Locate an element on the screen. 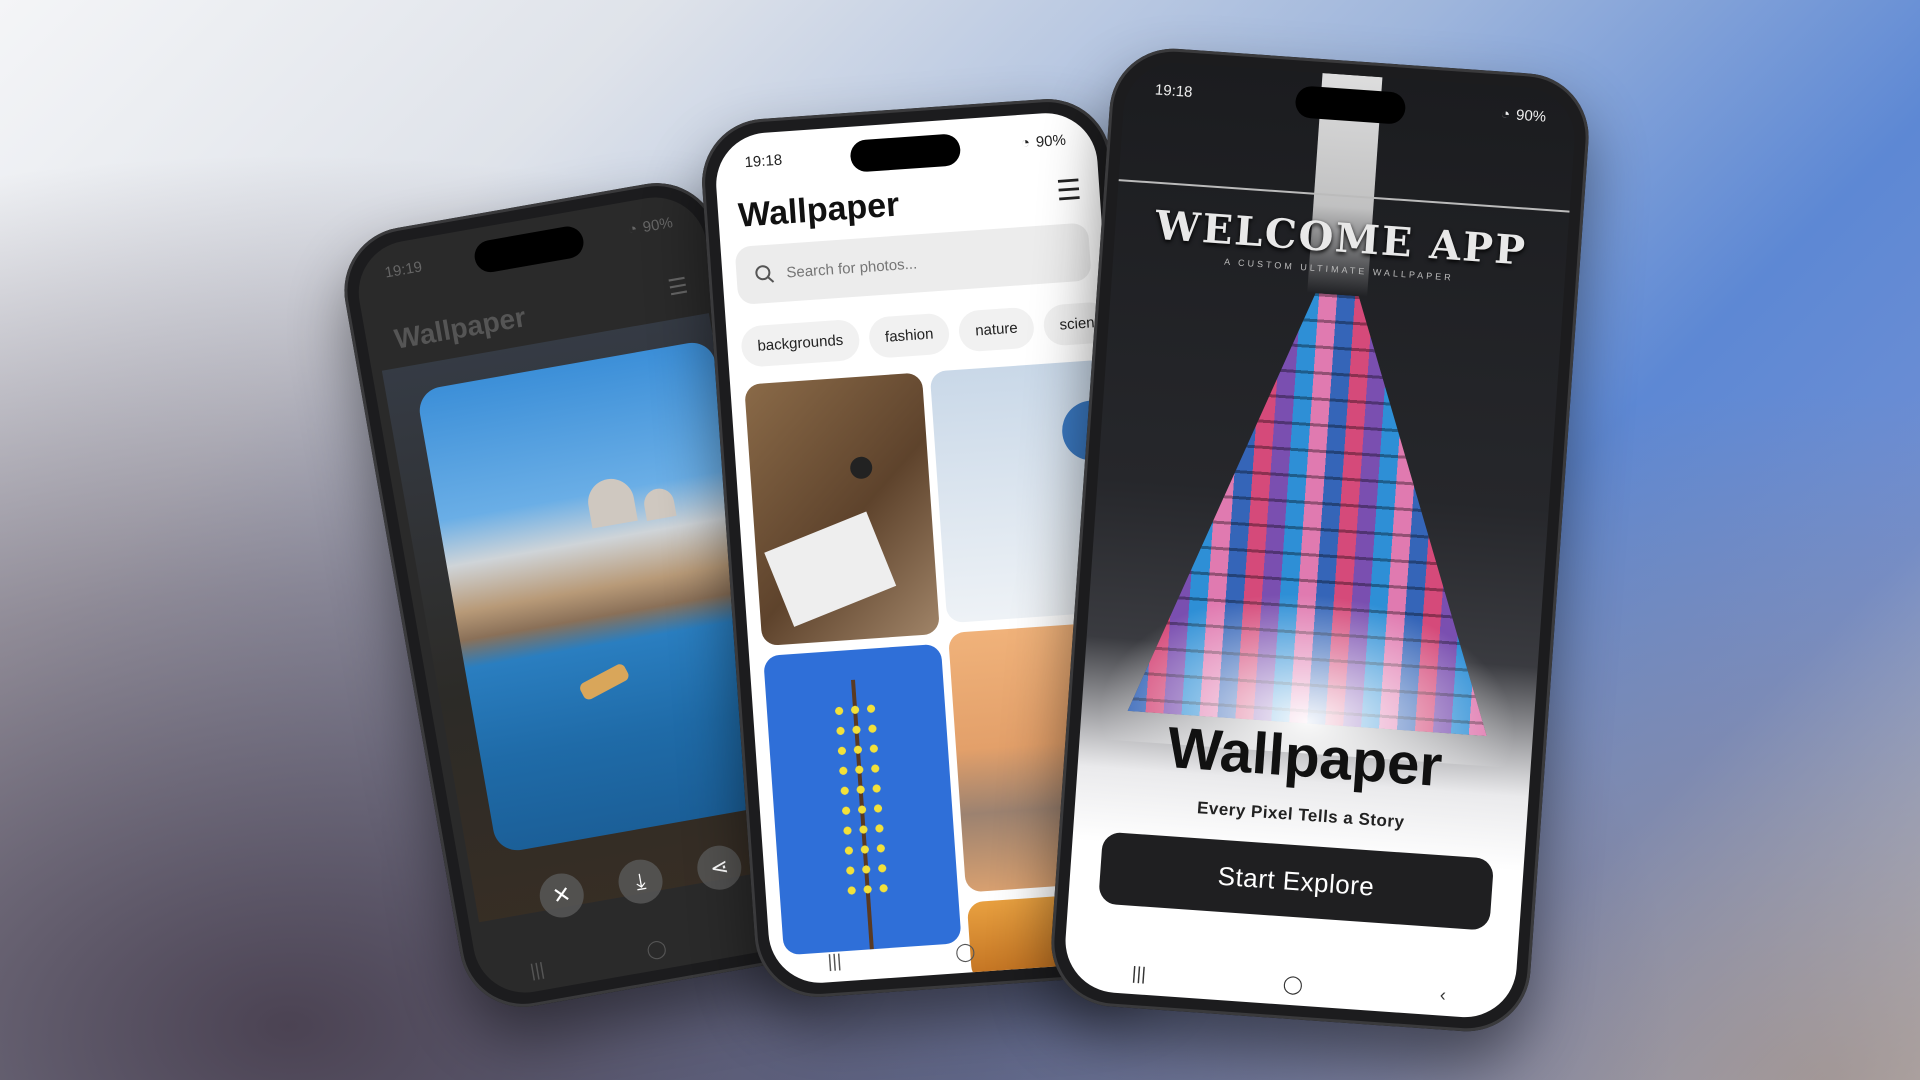 The height and width of the screenshot is (1080, 1920). gallery-column-left is located at coordinates (853, 664).